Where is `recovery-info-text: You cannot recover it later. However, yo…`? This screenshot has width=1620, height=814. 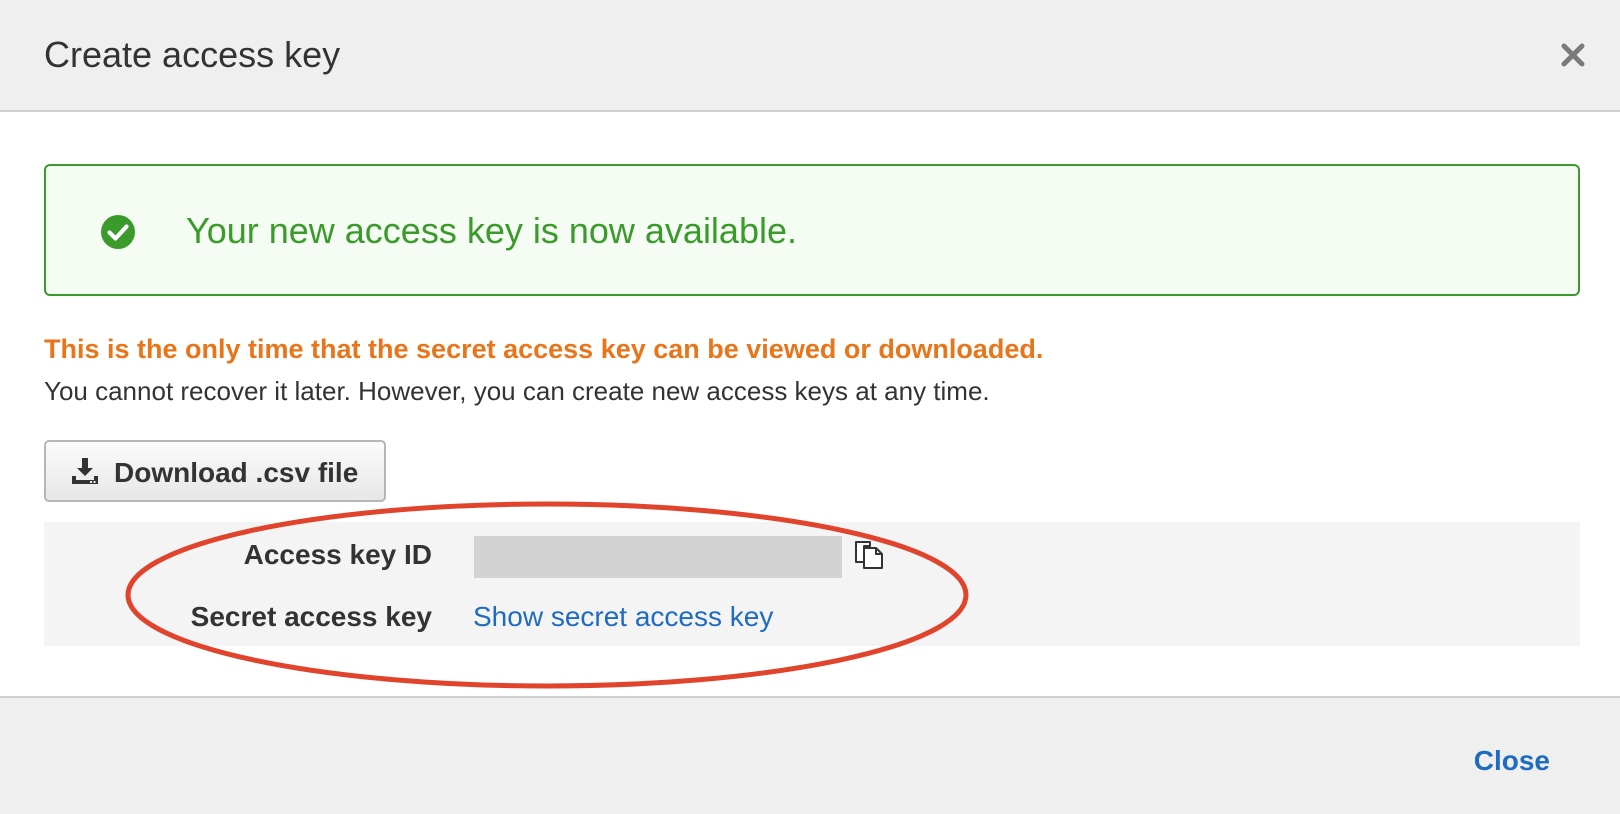 recovery-info-text: You cannot recover it later. However, yo… is located at coordinates (517, 391).